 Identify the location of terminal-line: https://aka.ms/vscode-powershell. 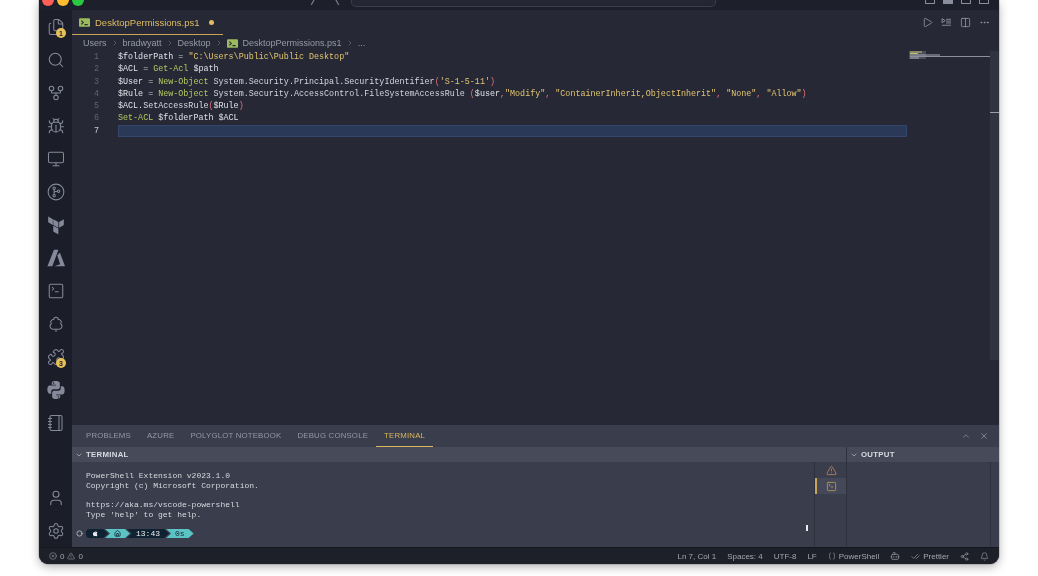
(163, 504).